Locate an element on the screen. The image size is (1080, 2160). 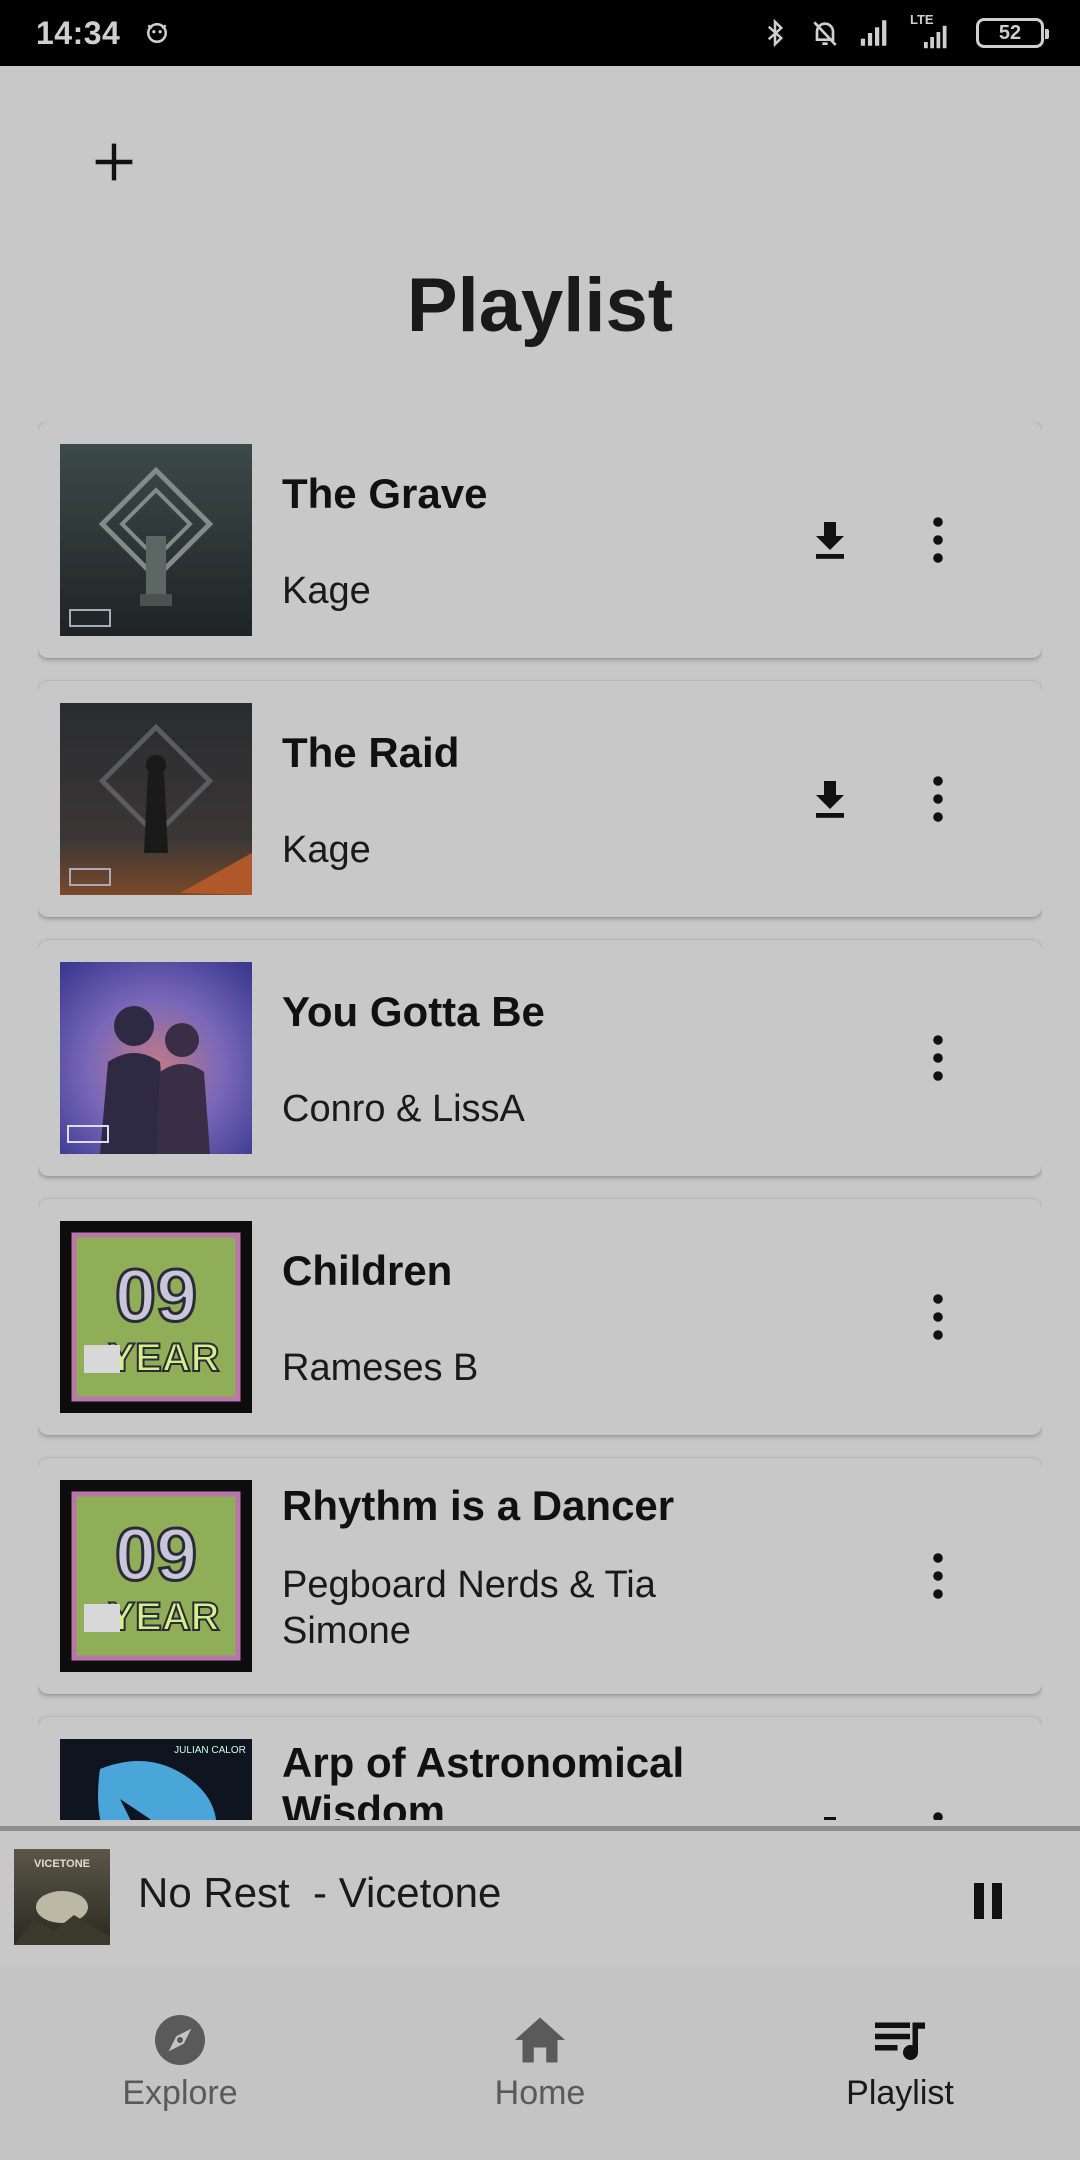
add-playlist-button is located at coordinates (114, 162).